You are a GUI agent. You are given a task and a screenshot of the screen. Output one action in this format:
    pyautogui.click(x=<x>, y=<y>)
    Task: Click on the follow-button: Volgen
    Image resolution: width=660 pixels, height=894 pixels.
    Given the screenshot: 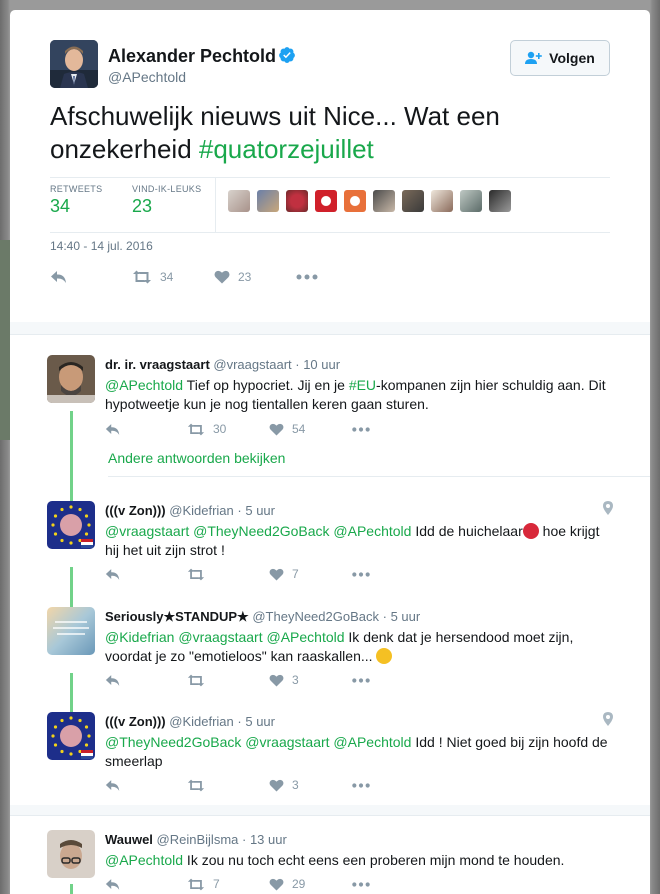 What is the action you would take?
    pyautogui.click(x=560, y=58)
    